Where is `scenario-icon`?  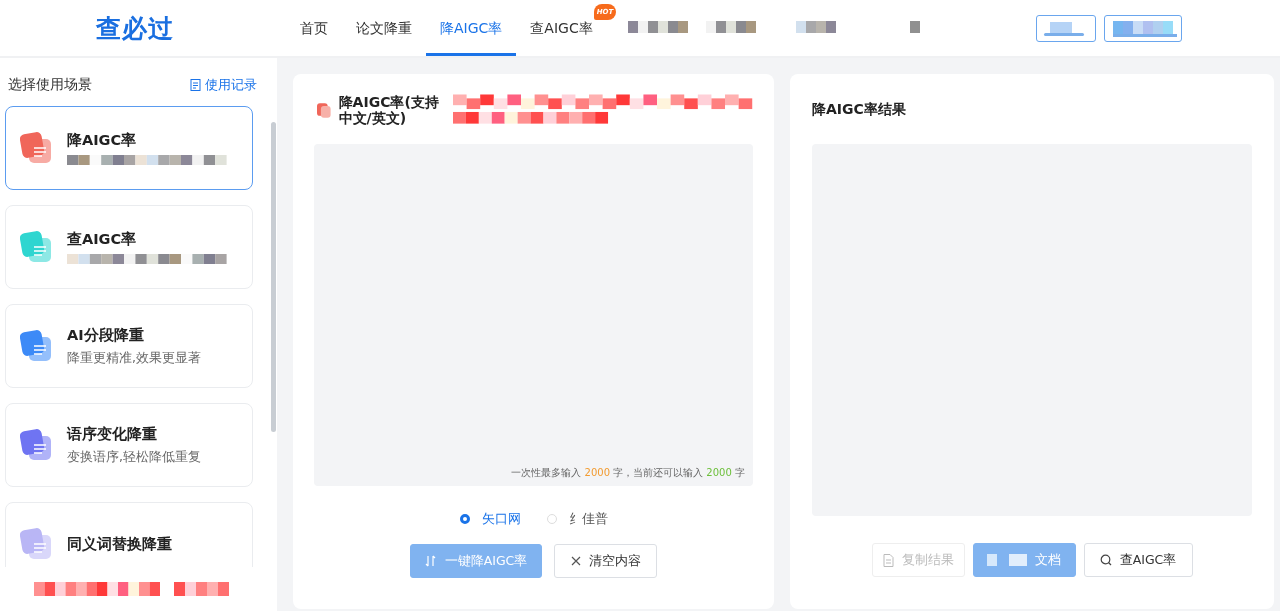 scenario-icon is located at coordinates (324, 110).